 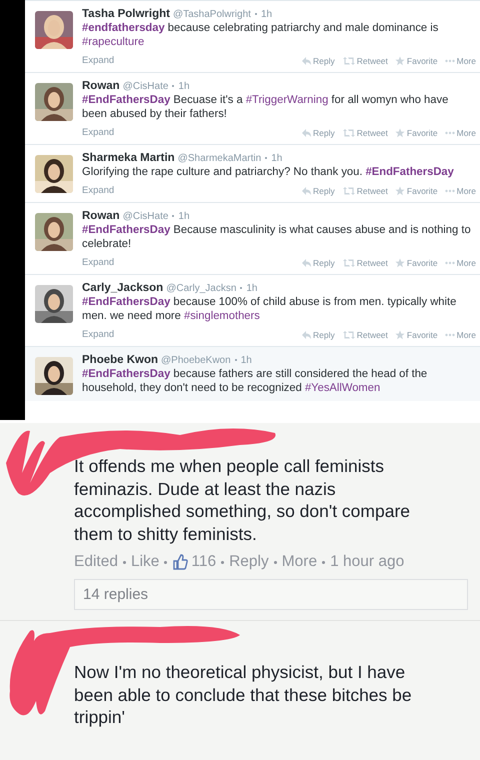 What do you see at coordinates (96, 562) in the screenshot?
I see `edited-label: Edited` at bounding box center [96, 562].